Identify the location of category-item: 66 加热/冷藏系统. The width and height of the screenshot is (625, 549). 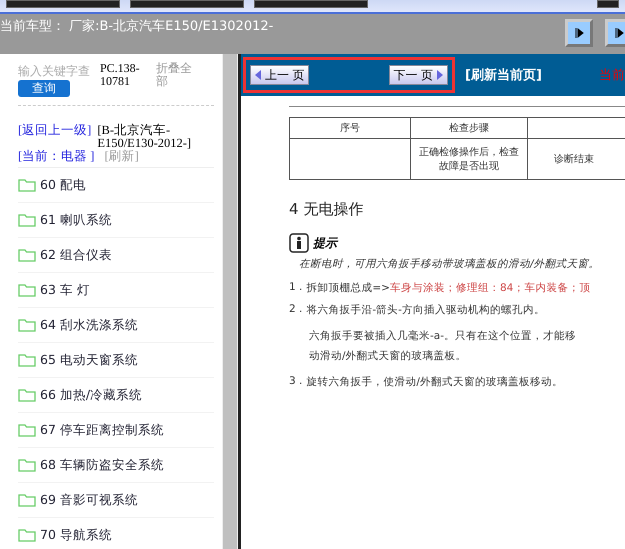
(91, 395).